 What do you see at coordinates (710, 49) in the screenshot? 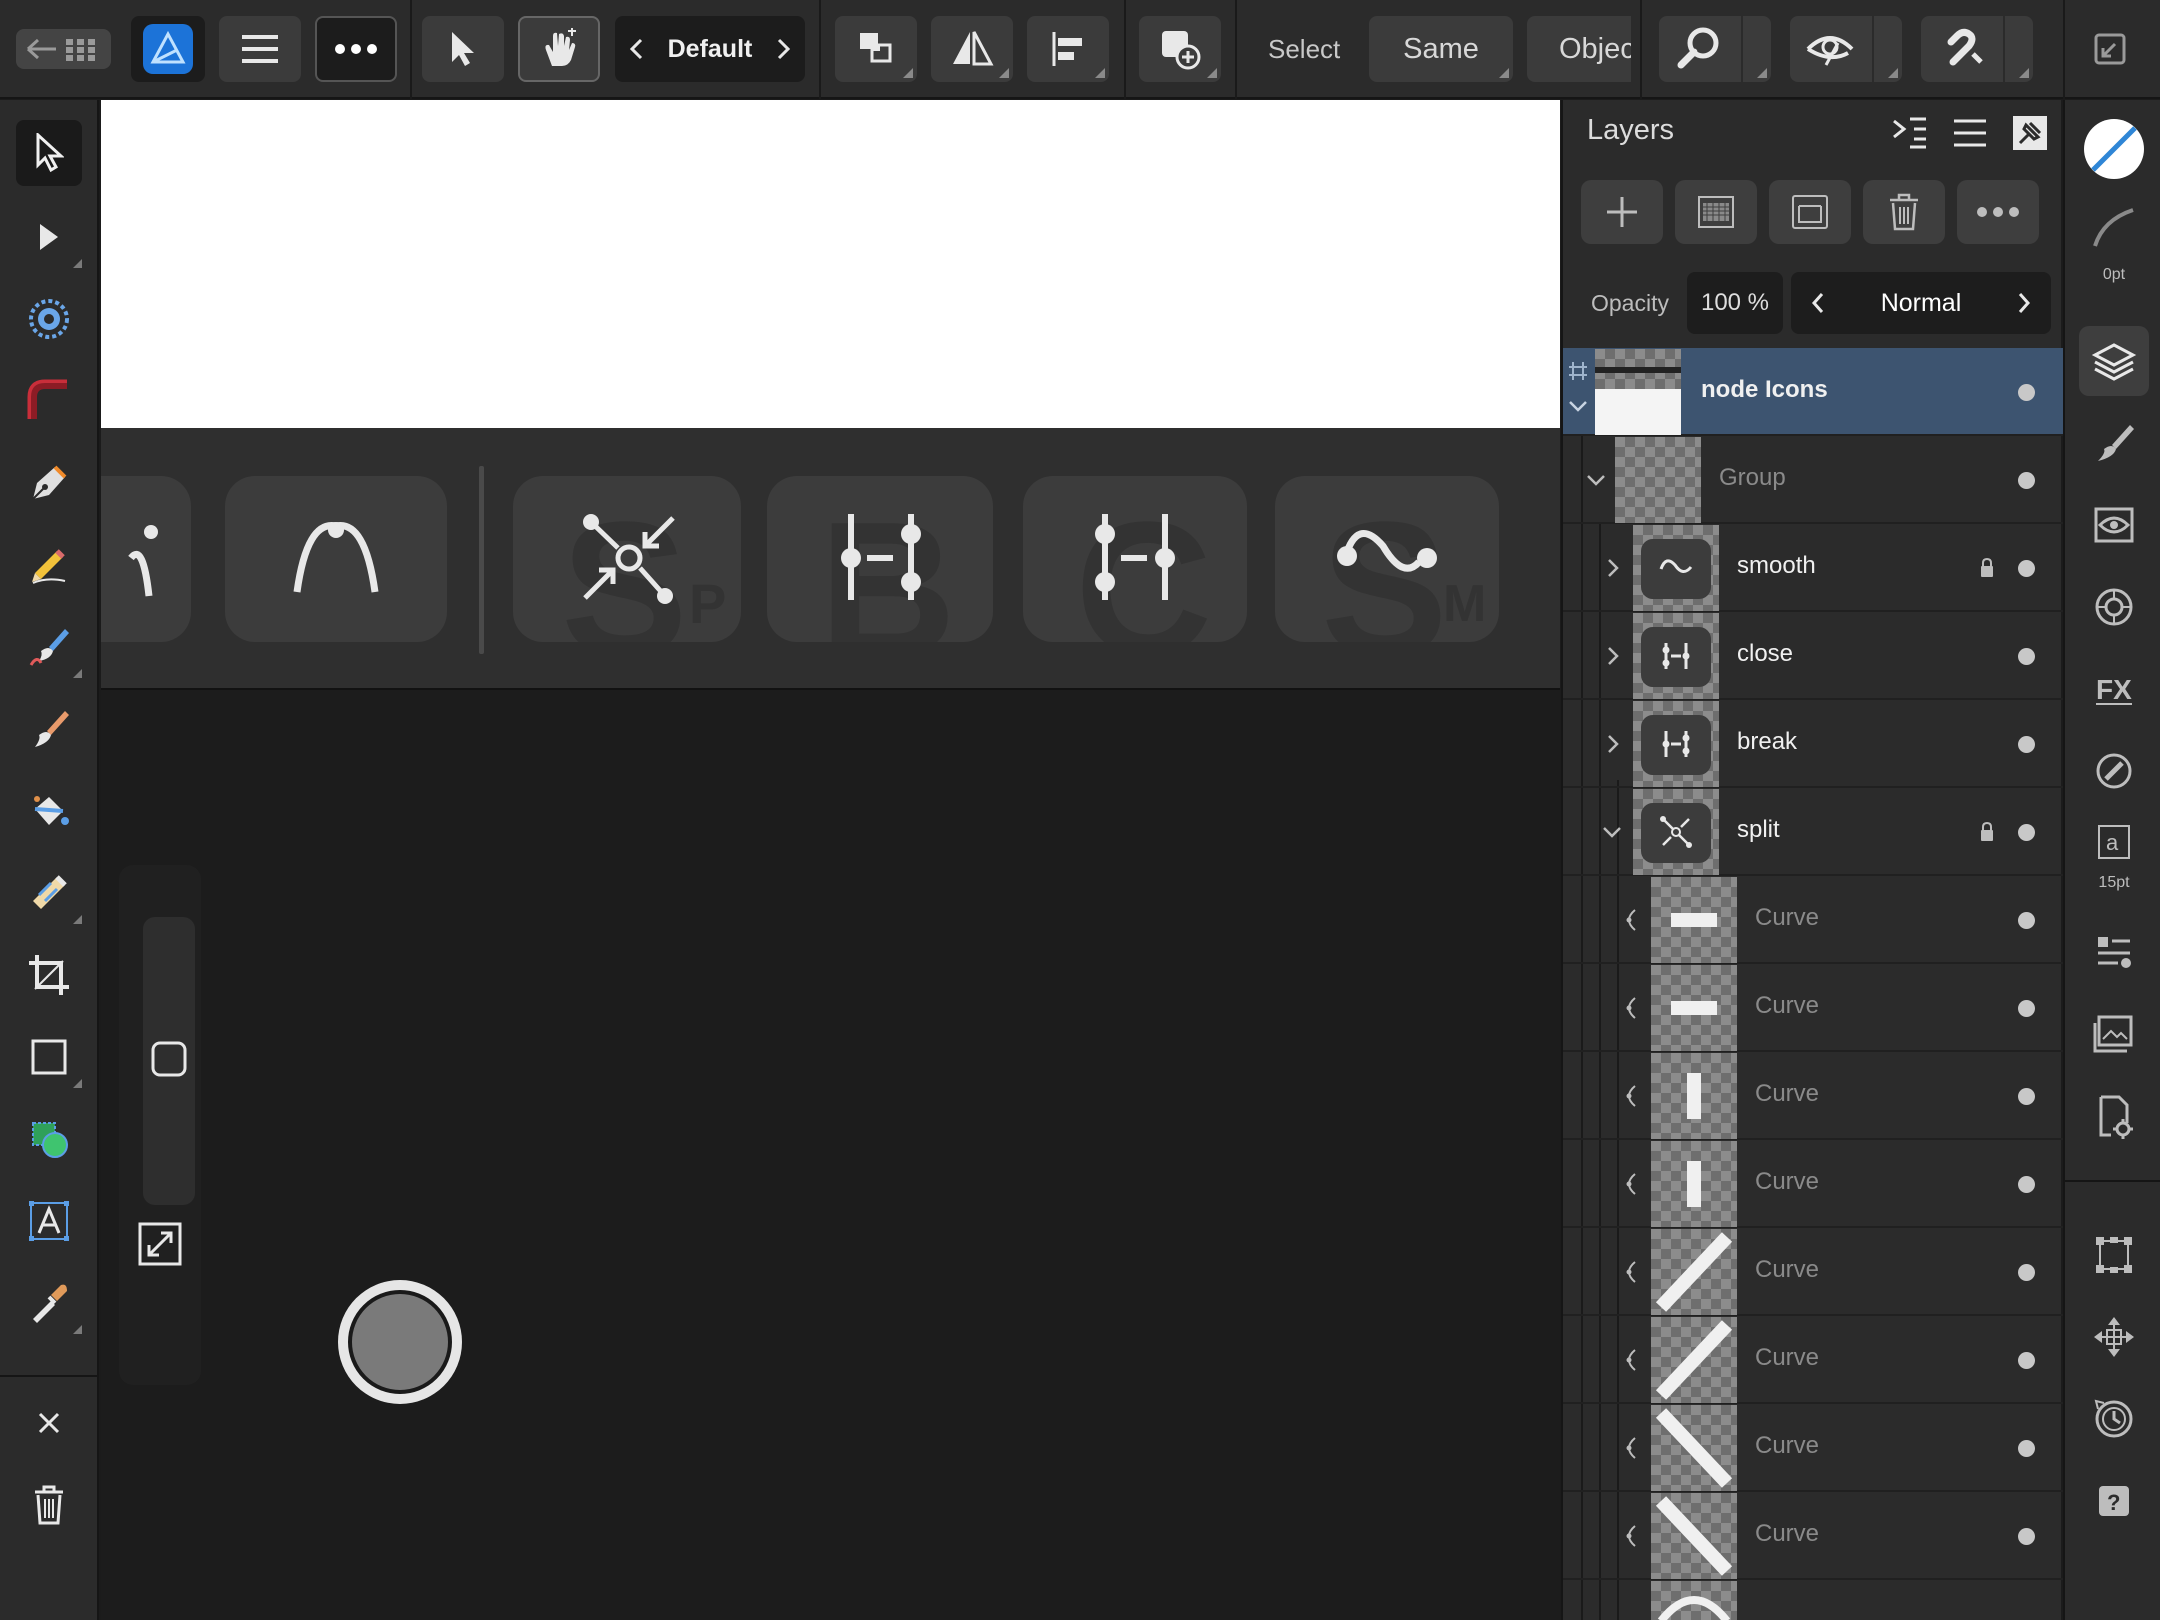
I see `studio-preset-selector: Default` at bounding box center [710, 49].